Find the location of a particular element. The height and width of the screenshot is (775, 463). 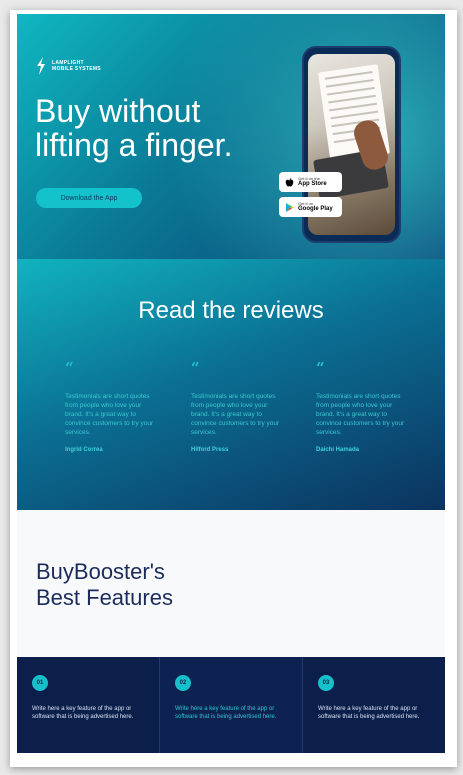

feature-number-badge: 03 is located at coordinates (326, 683).